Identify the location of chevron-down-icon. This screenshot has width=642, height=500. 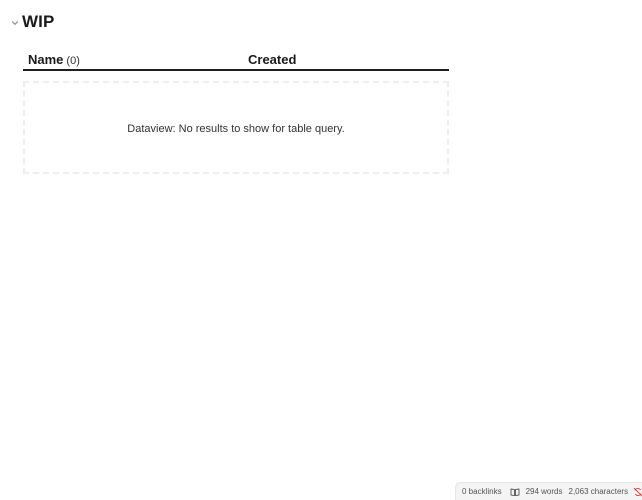
(15, 23).